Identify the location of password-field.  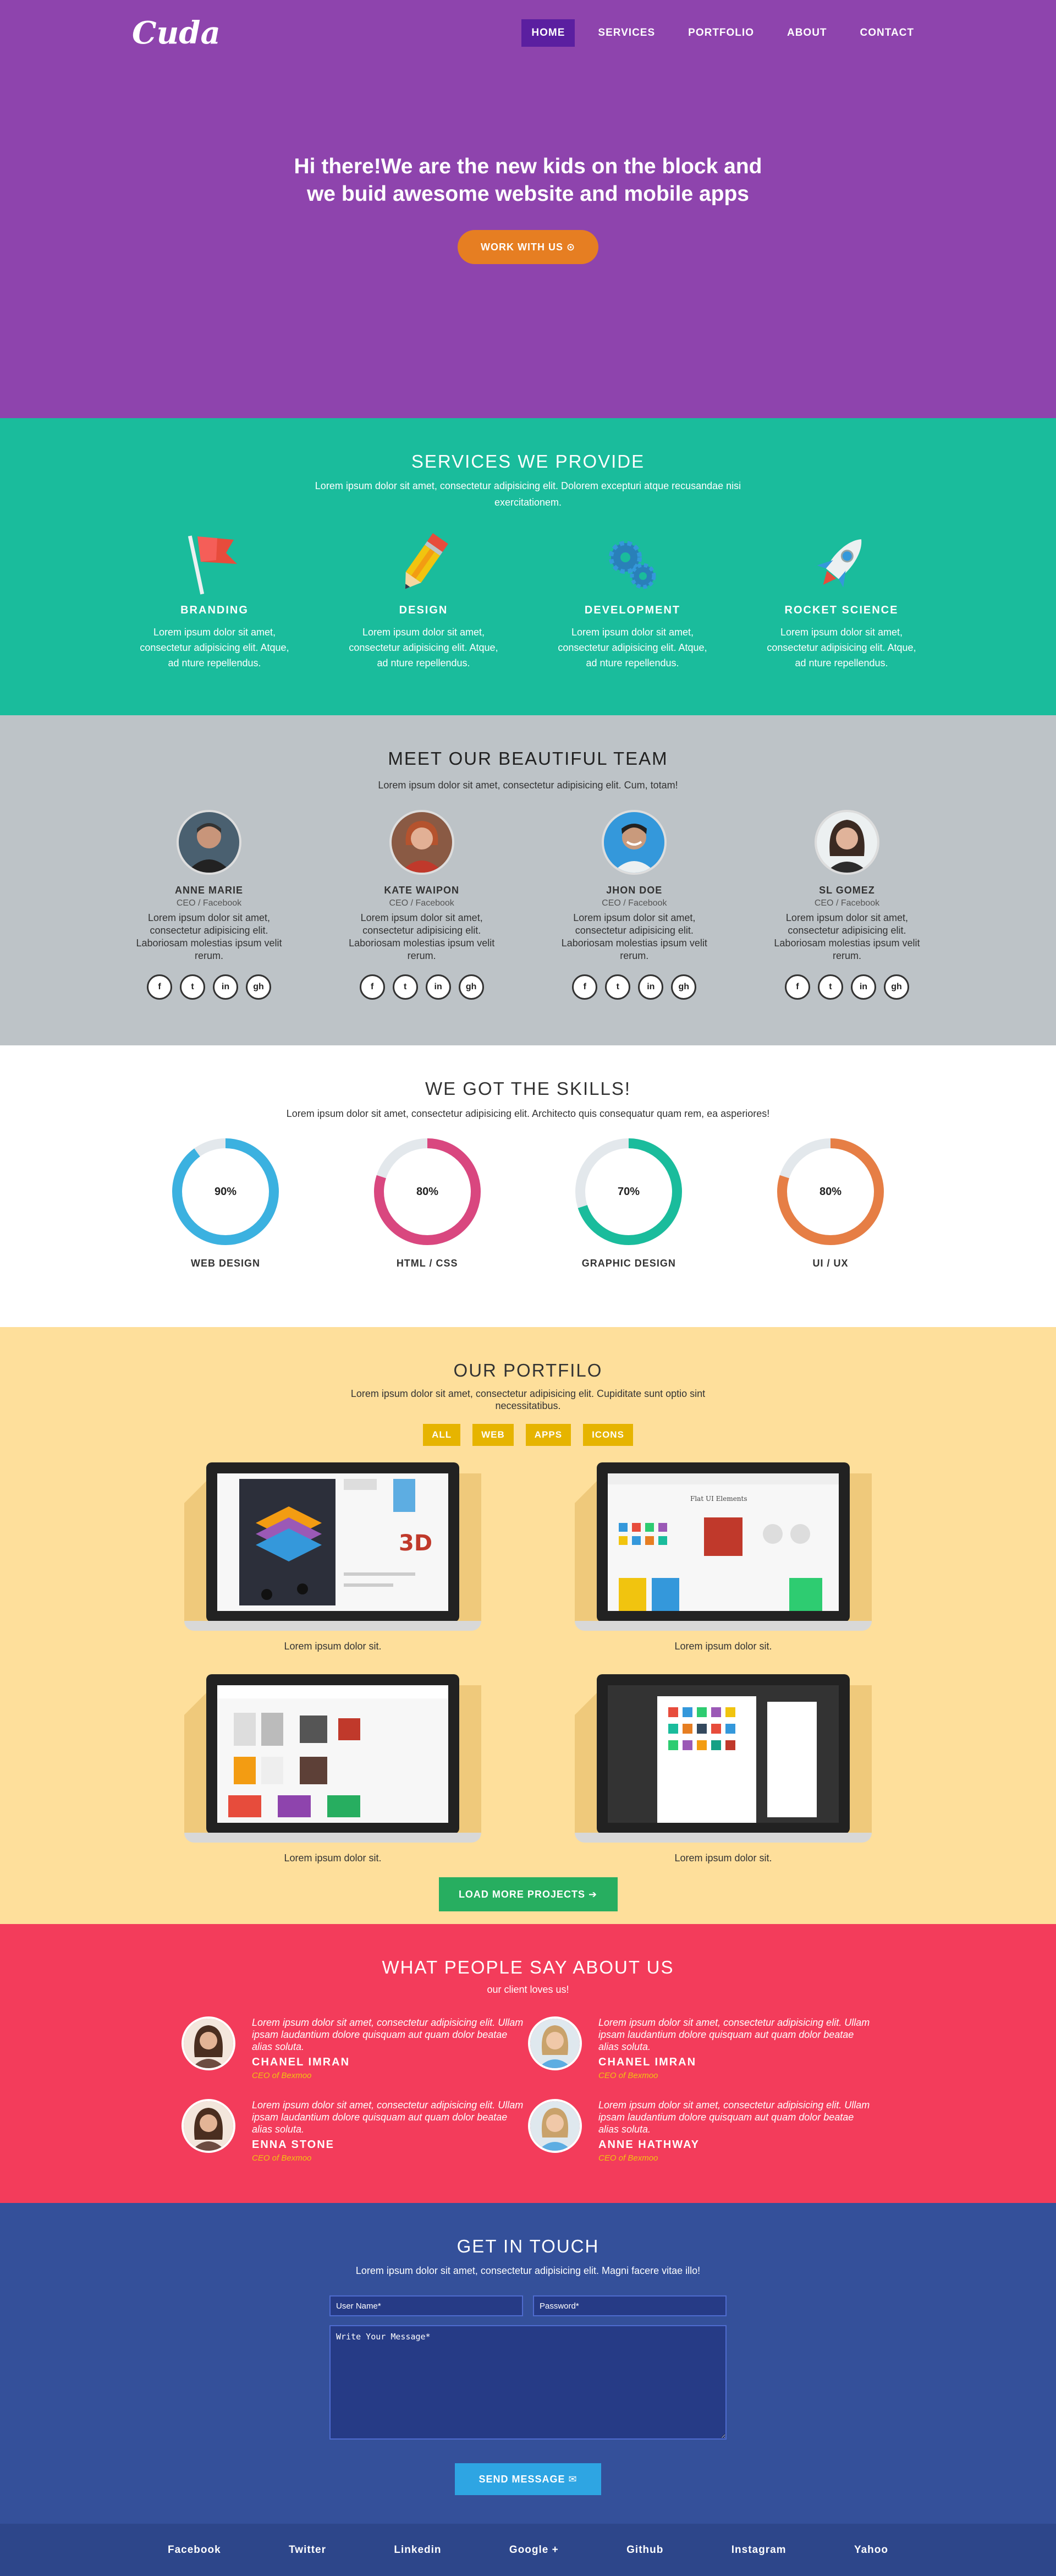
(630, 2305).